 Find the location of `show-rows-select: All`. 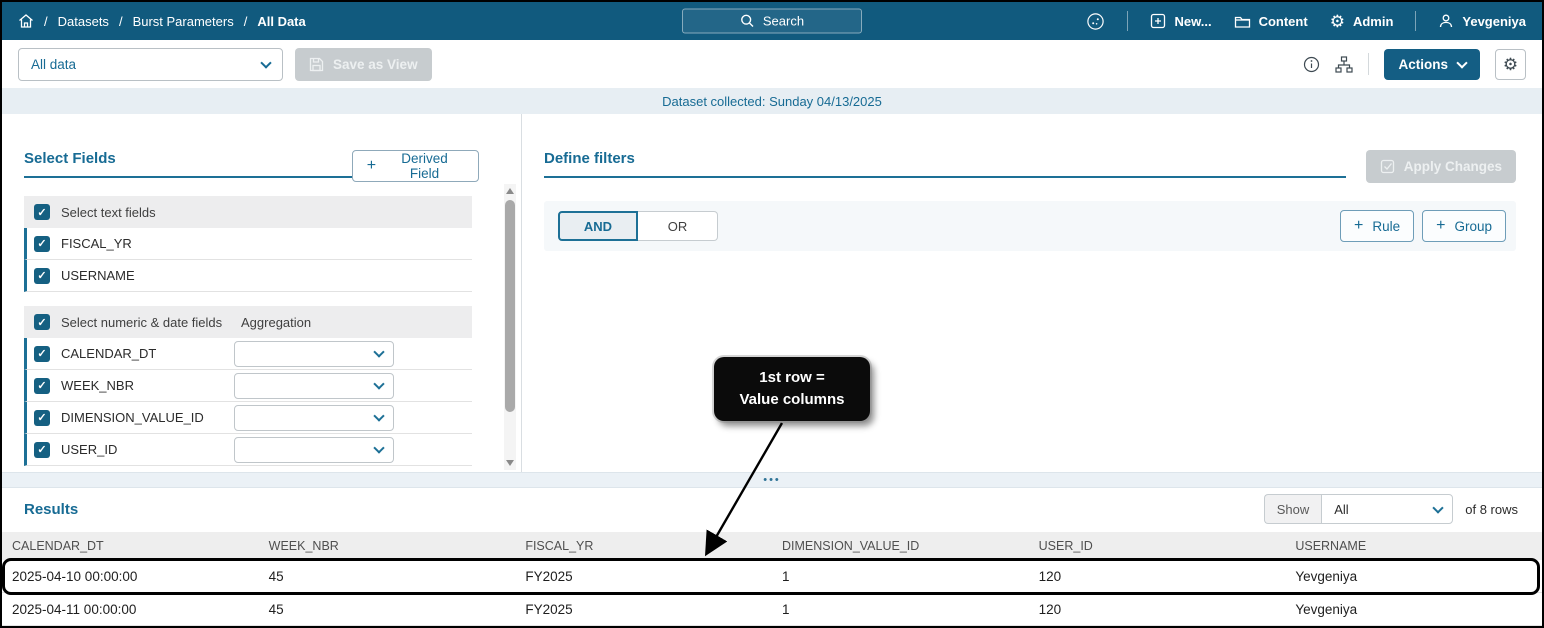

show-rows-select: All is located at coordinates (1387, 509).